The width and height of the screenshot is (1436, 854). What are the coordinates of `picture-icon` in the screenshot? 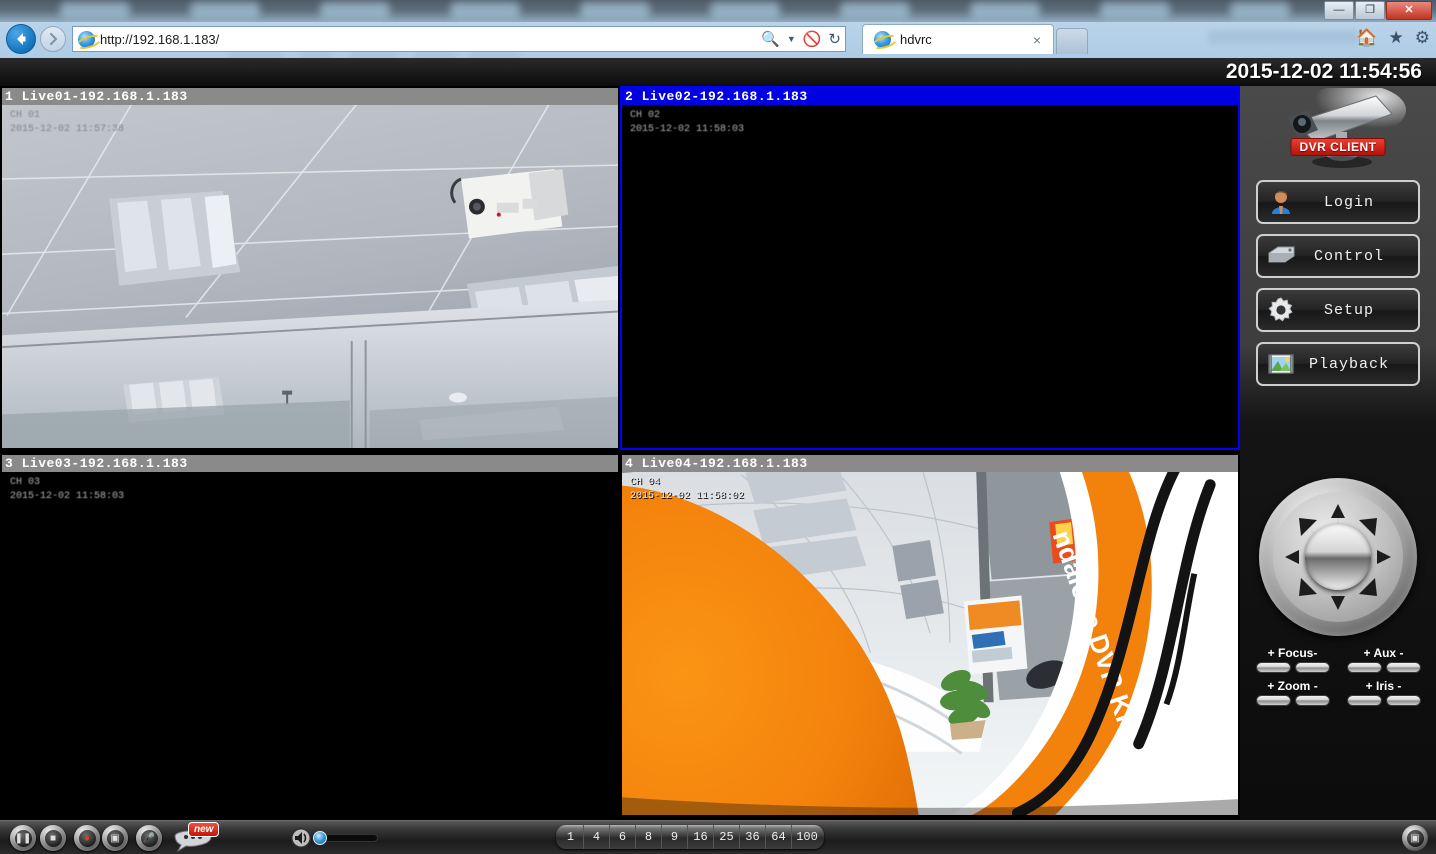 It's located at (1281, 364).